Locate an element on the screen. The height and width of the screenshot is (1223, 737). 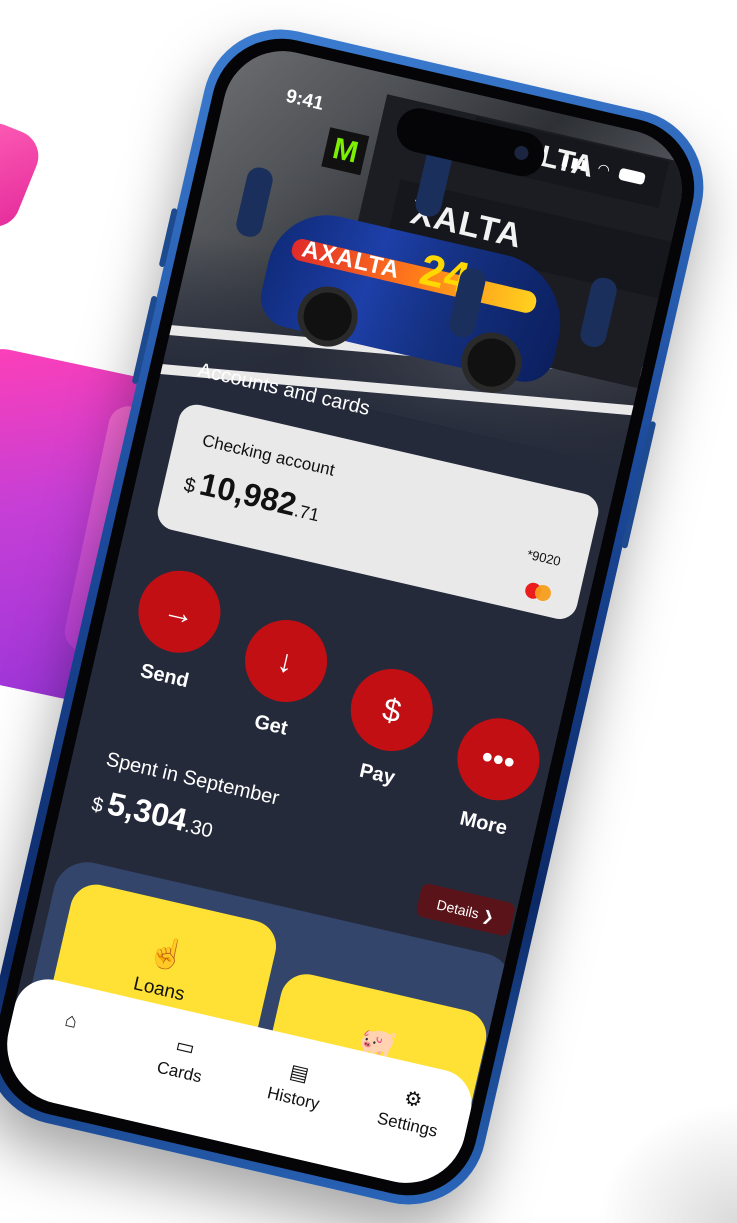
decorative-pink-cube-small is located at coordinates (23, 175).